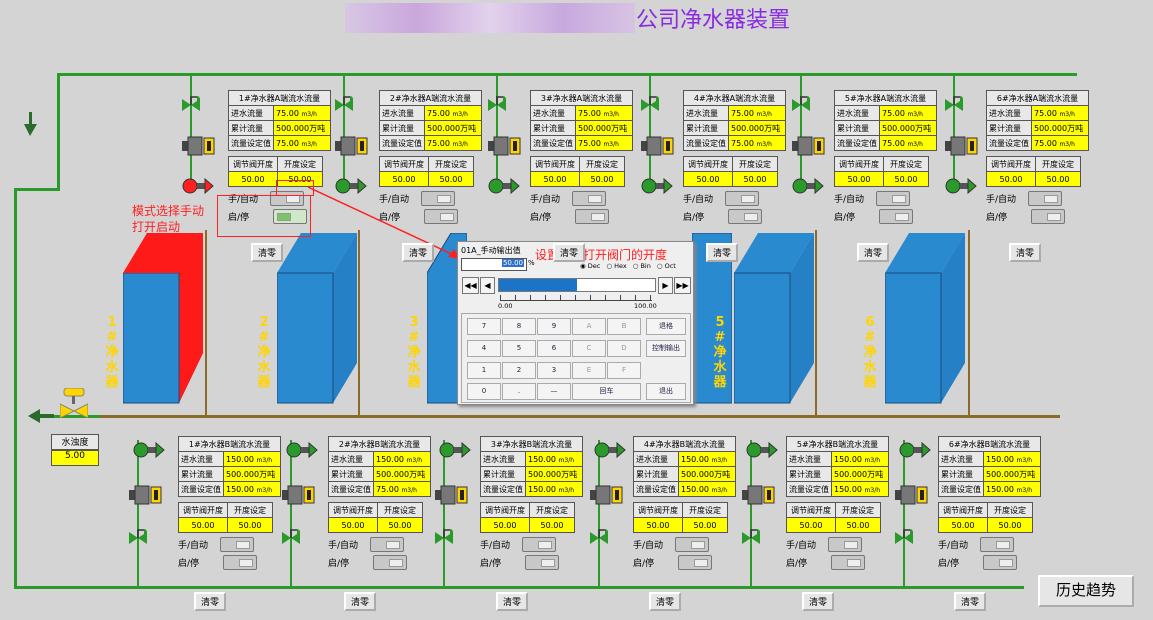 The image size is (1153, 620). What do you see at coordinates (590, 266) in the screenshot?
I see `radix-dec: ◉ Dec` at bounding box center [590, 266].